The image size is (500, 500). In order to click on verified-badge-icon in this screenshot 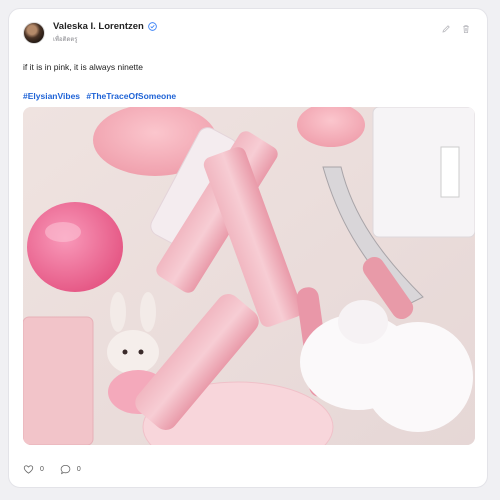, I will do `click(152, 26)`.